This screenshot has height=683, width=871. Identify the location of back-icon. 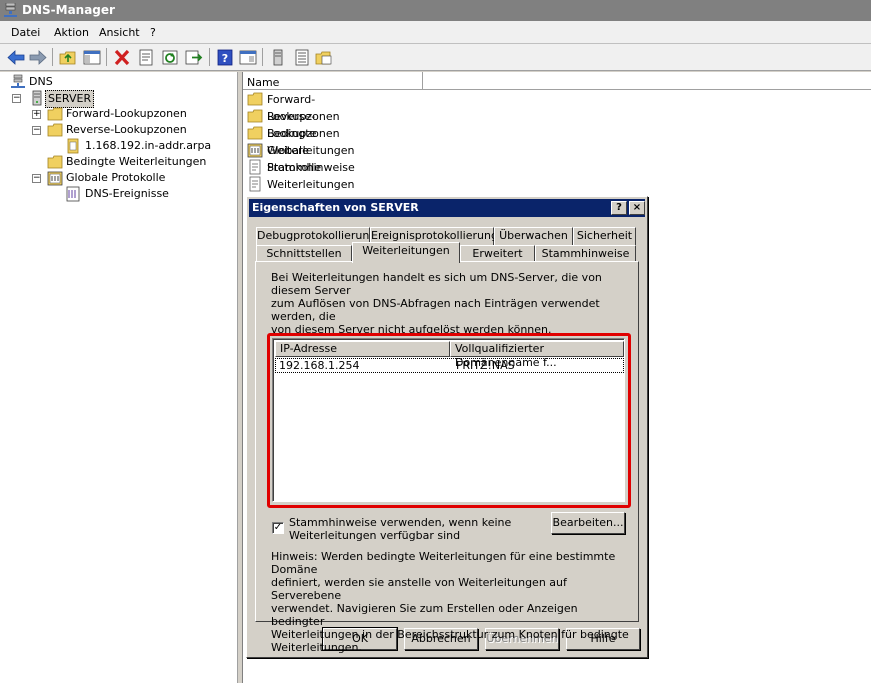
(16, 57).